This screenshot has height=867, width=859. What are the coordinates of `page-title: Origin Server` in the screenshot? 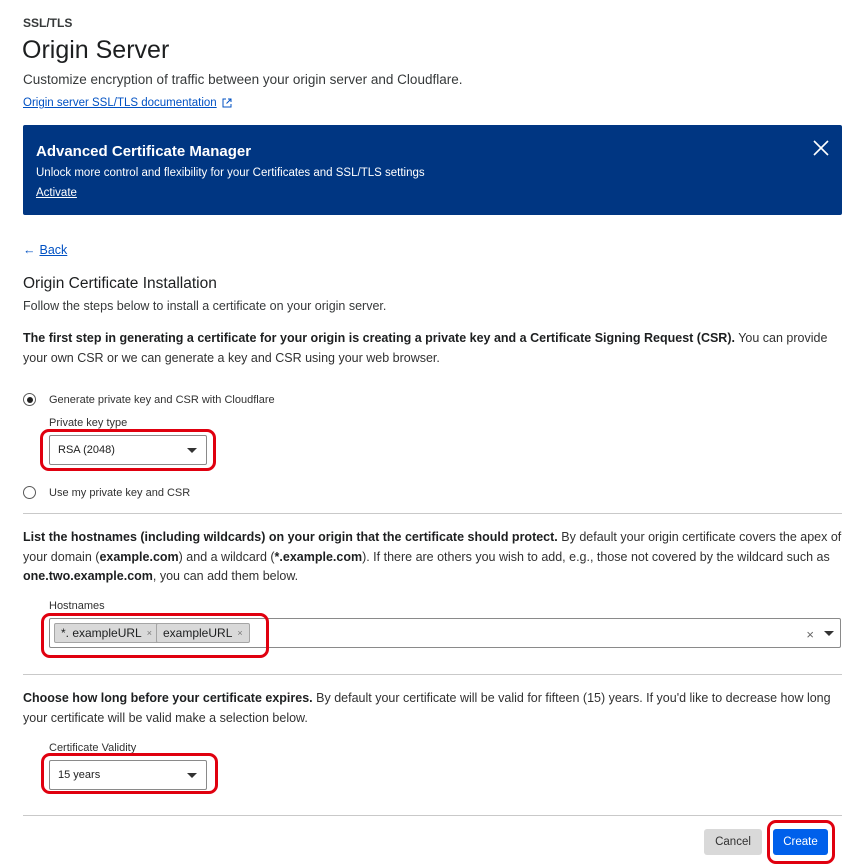 It's located at (96, 50).